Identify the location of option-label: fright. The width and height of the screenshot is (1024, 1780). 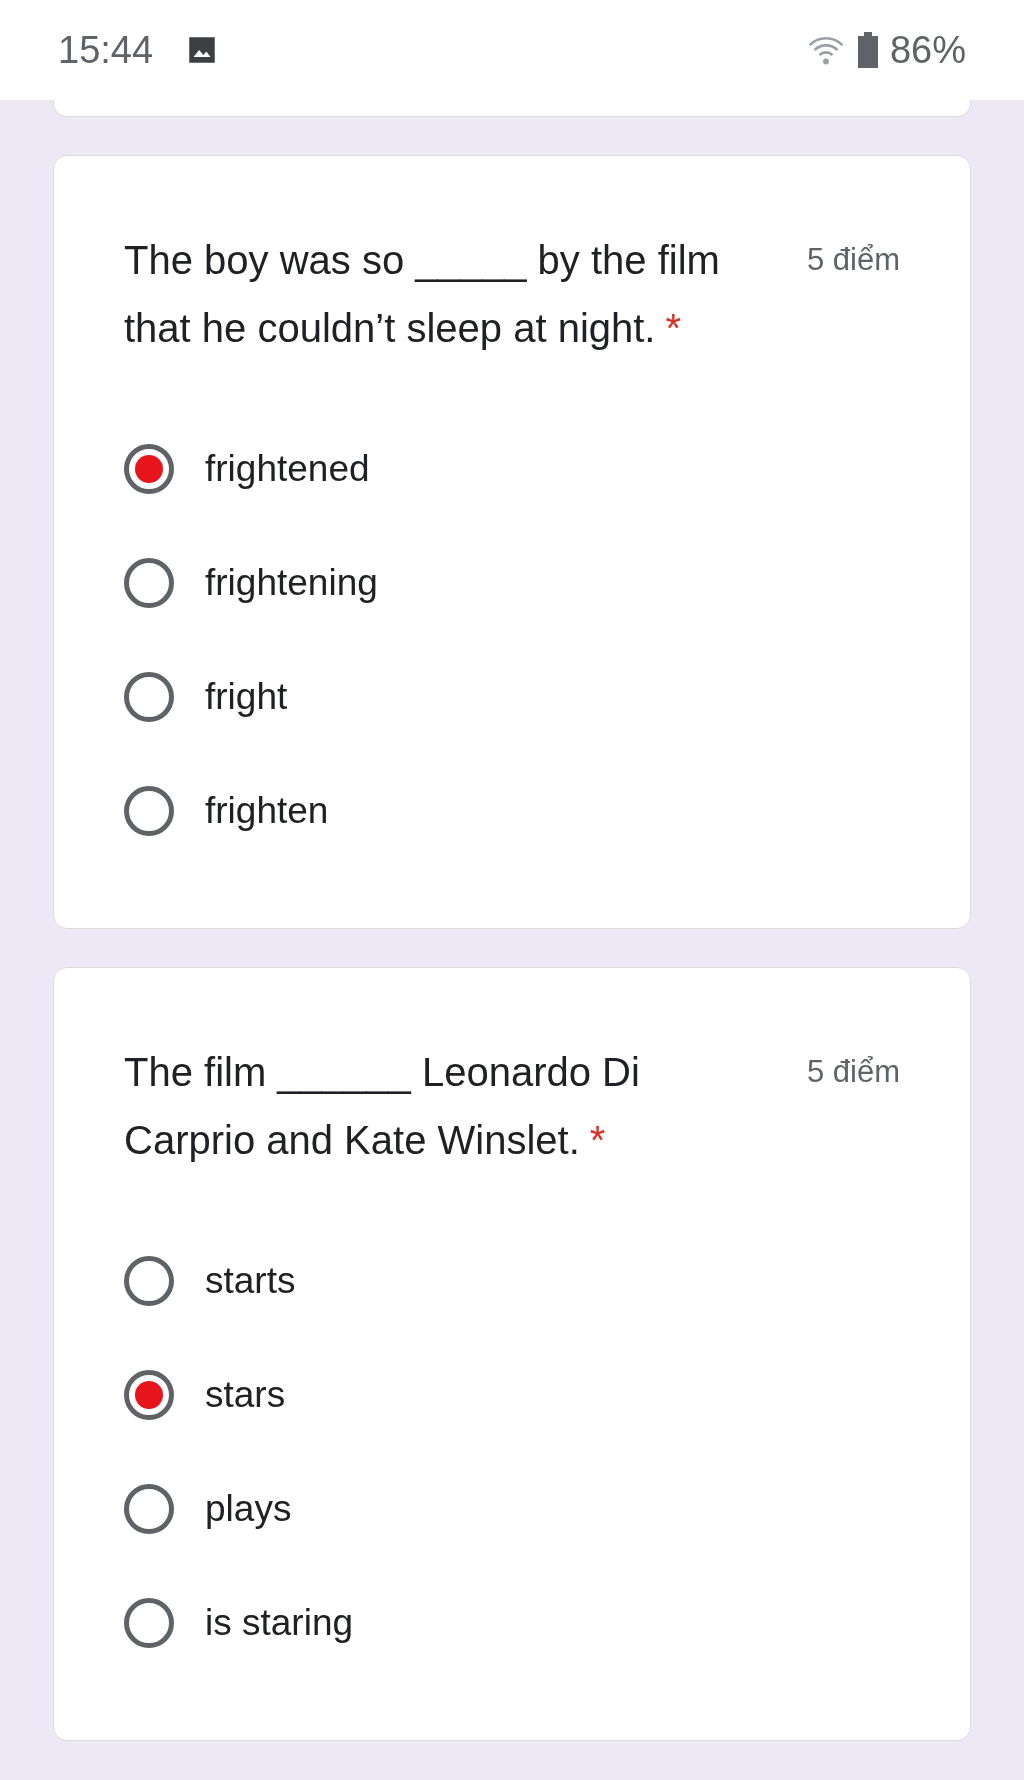
(246, 697).